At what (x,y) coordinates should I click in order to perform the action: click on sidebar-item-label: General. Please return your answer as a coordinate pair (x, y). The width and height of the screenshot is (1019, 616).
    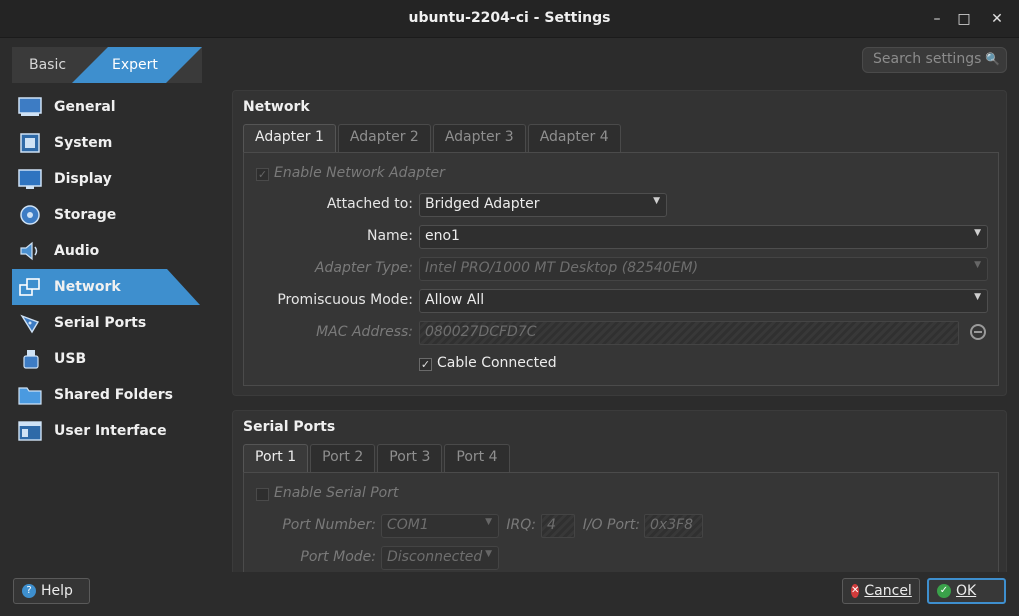
    Looking at the image, I should click on (85, 107).